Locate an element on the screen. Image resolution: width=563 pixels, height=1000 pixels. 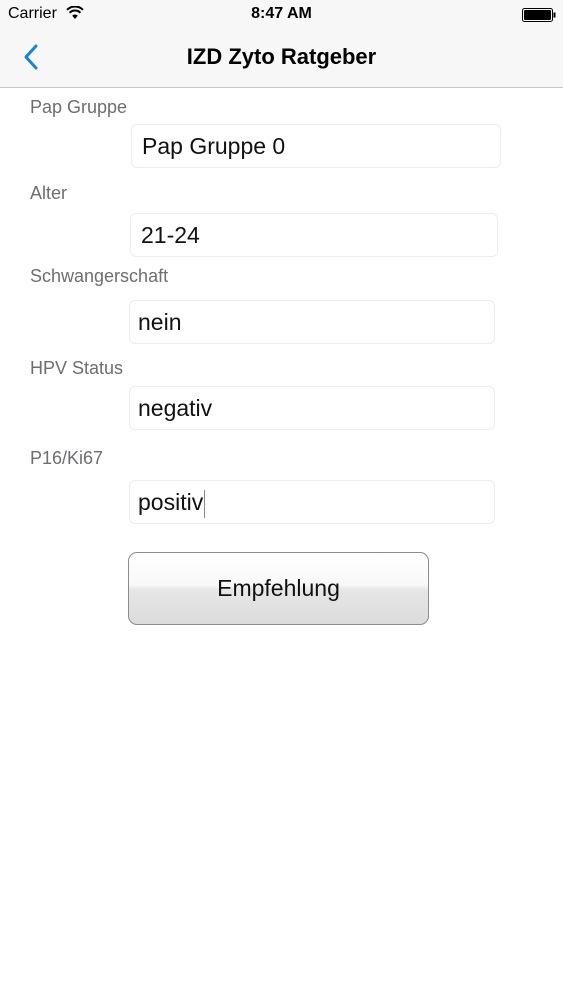
status-bar: Carrier 8:47 AM is located at coordinates (281, 15).